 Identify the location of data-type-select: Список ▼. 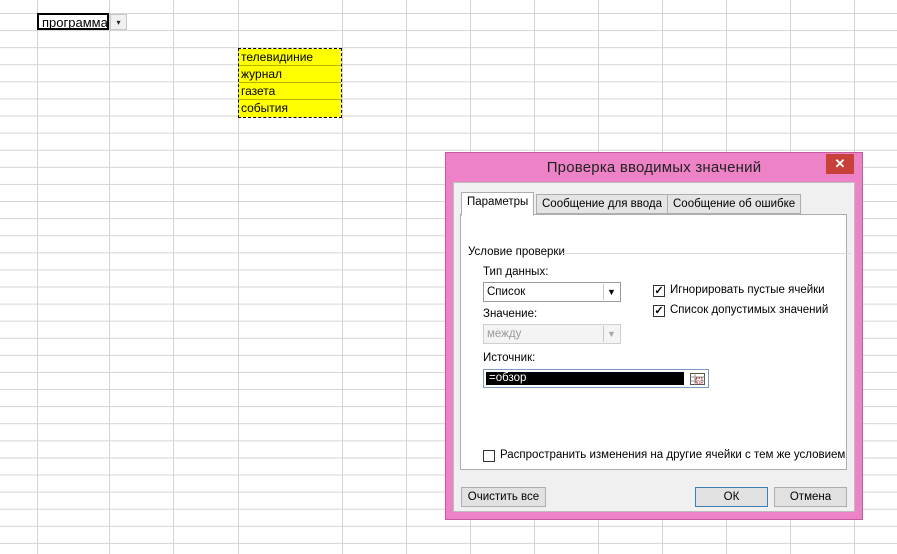
(552, 292).